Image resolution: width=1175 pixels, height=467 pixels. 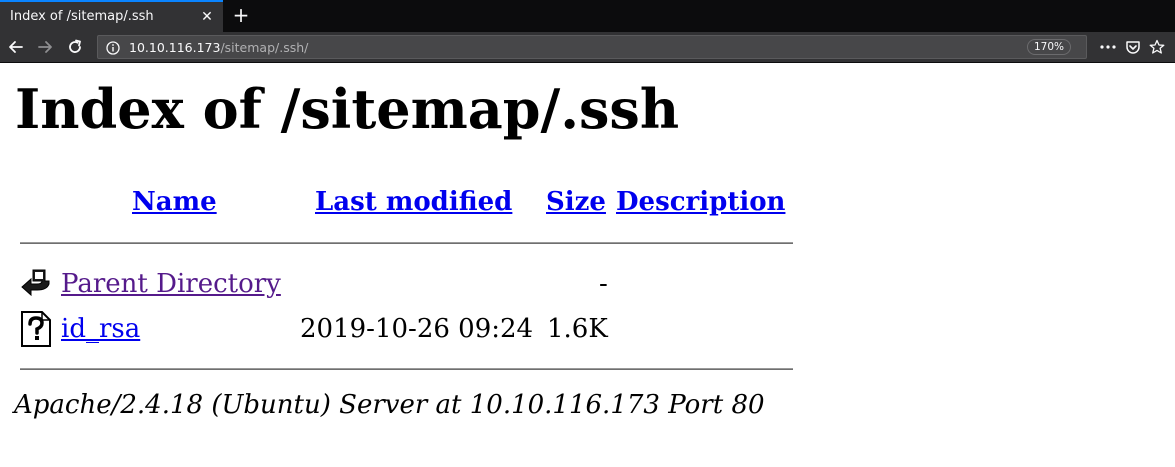 I want to click on info-icon, so click(x=113, y=47).